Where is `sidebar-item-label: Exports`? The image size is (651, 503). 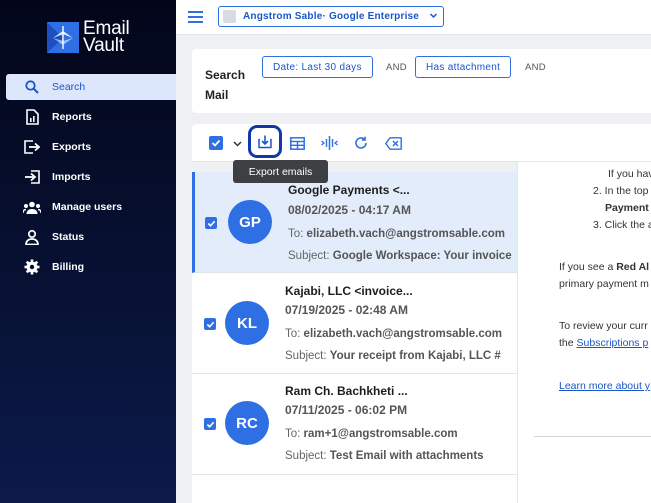
sidebar-item-label: Exports is located at coordinates (72, 147).